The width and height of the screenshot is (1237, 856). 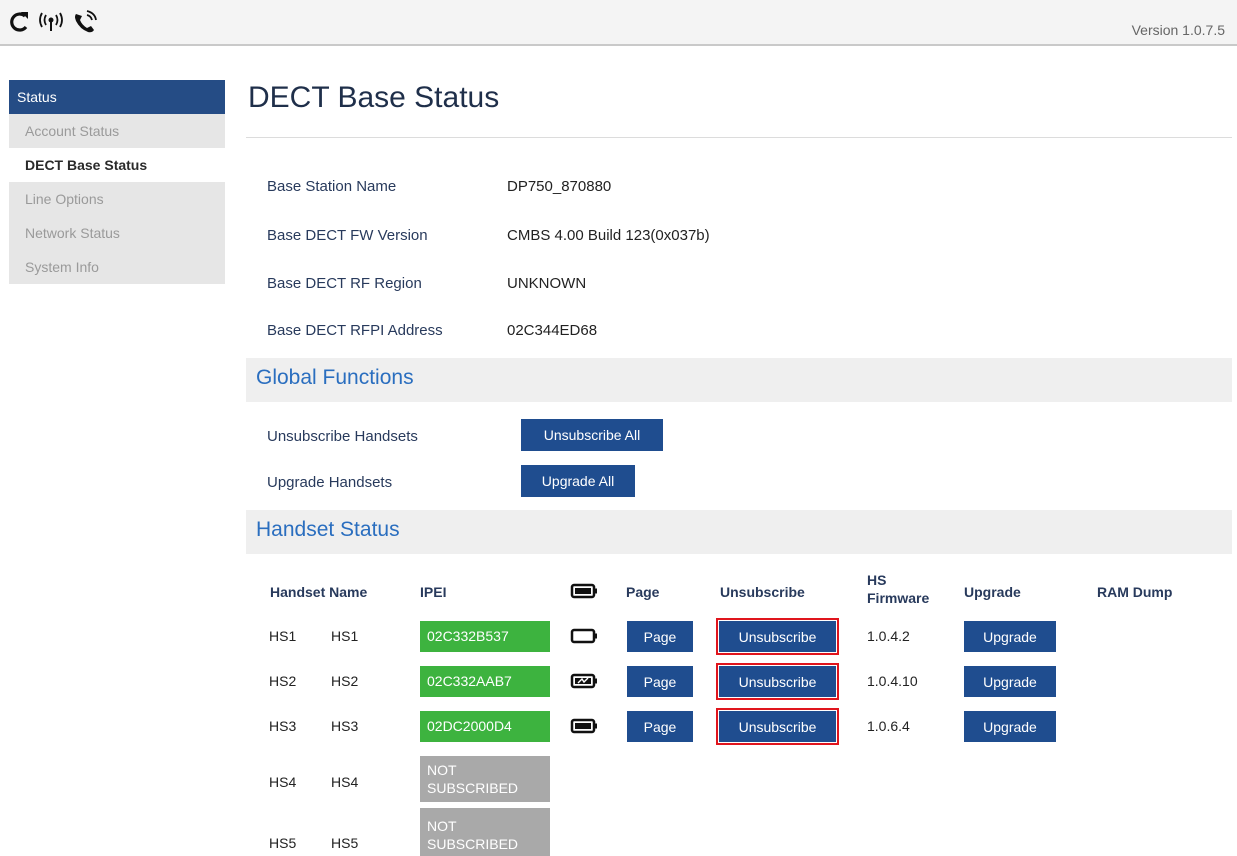 What do you see at coordinates (660, 726) in the screenshot?
I see `page-button-hs3: Page` at bounding box center [660, 726].